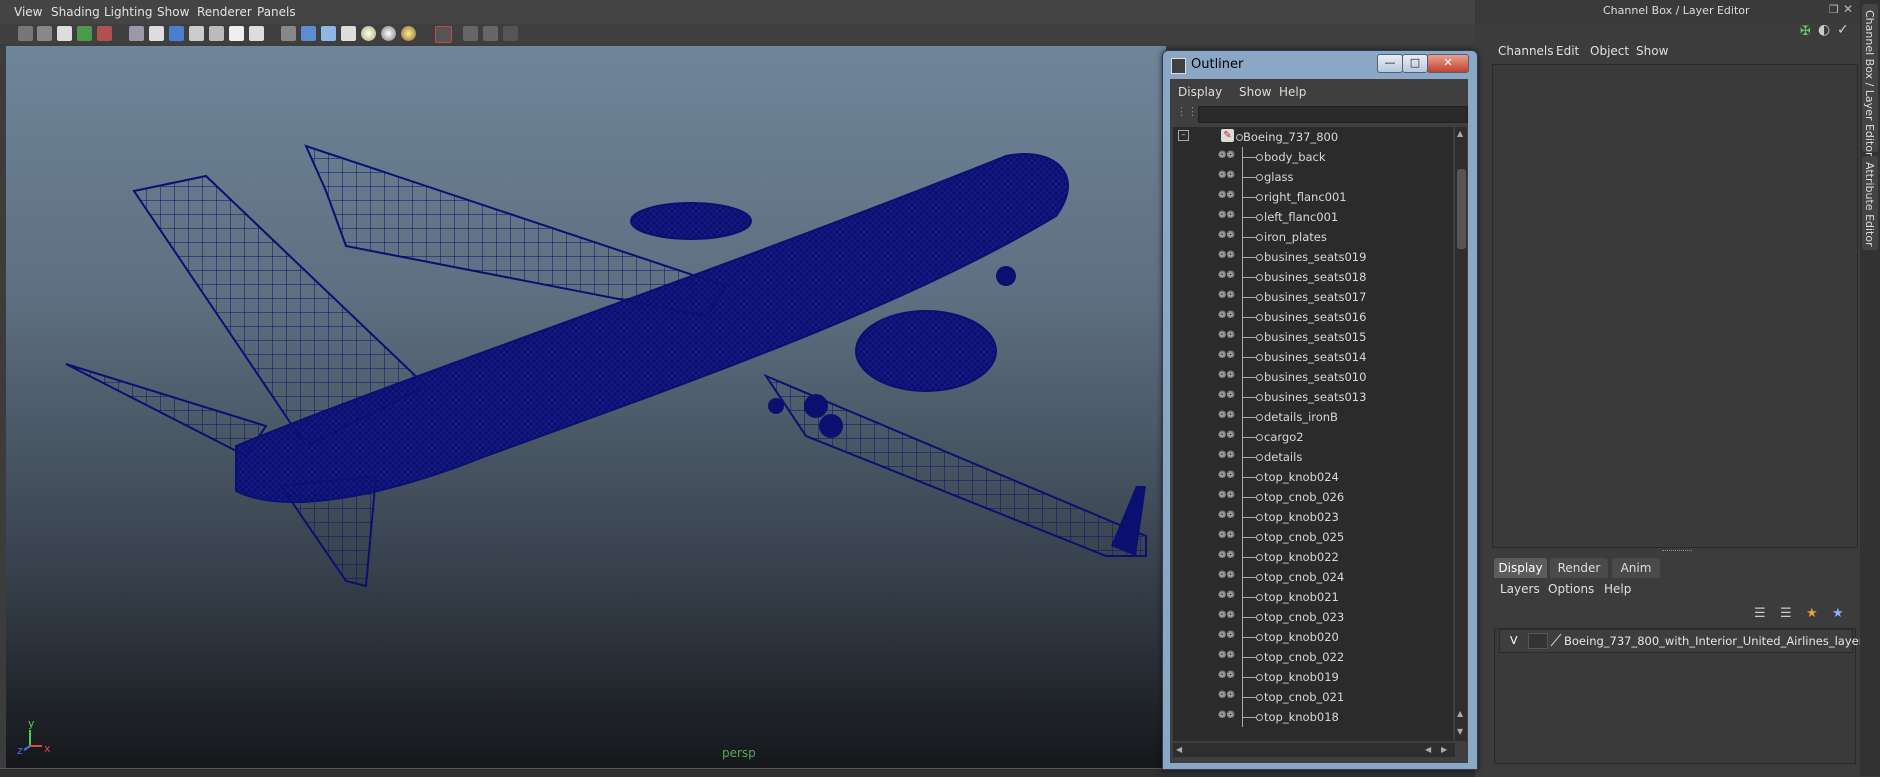 Image resolution: width=1880 pixels, height=777 pixels. What do you see at coordinates (1292, 92) in the screenshot?
I see `outliner-menu-help: Help` at bounding box center [1292, 92].